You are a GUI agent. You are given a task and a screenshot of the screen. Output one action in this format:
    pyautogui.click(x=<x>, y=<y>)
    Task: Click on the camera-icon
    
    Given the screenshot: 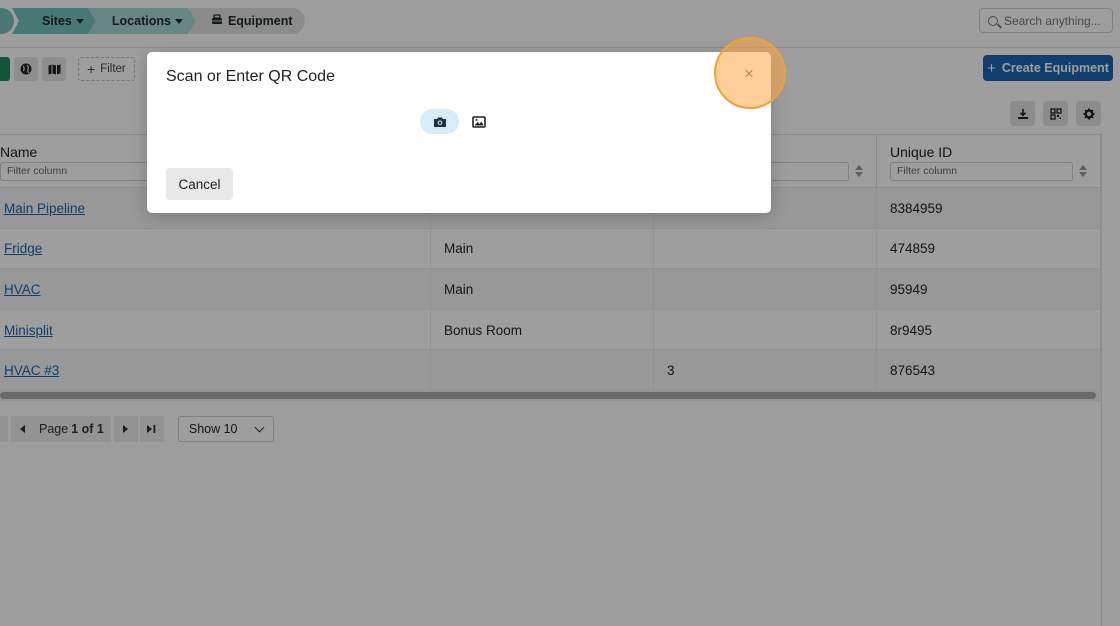 What is the action you would take?
    pyautogui.click(x=439, y=122)
    